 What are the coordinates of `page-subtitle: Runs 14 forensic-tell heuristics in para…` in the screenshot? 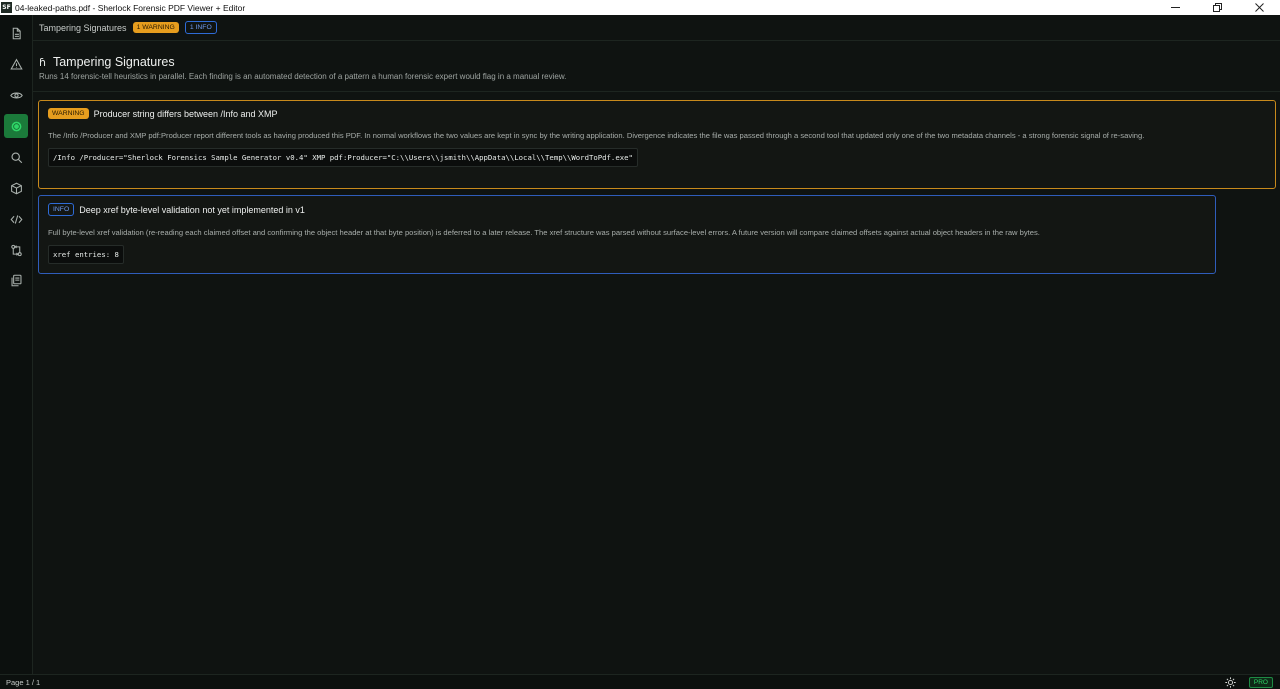 It's located at (303, 76).